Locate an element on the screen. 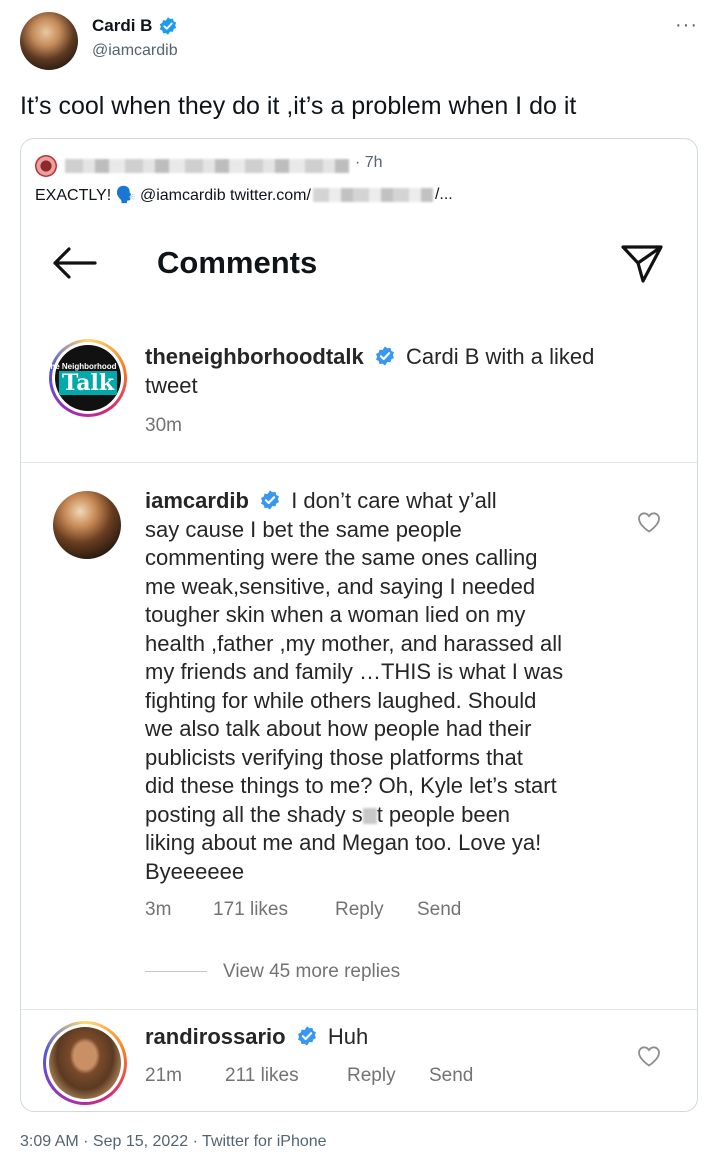 This screenshot has width=720, height=1176. neighborhoodtalk-avatar: The Neighborhood Talk is located at coordinates (86, 378).